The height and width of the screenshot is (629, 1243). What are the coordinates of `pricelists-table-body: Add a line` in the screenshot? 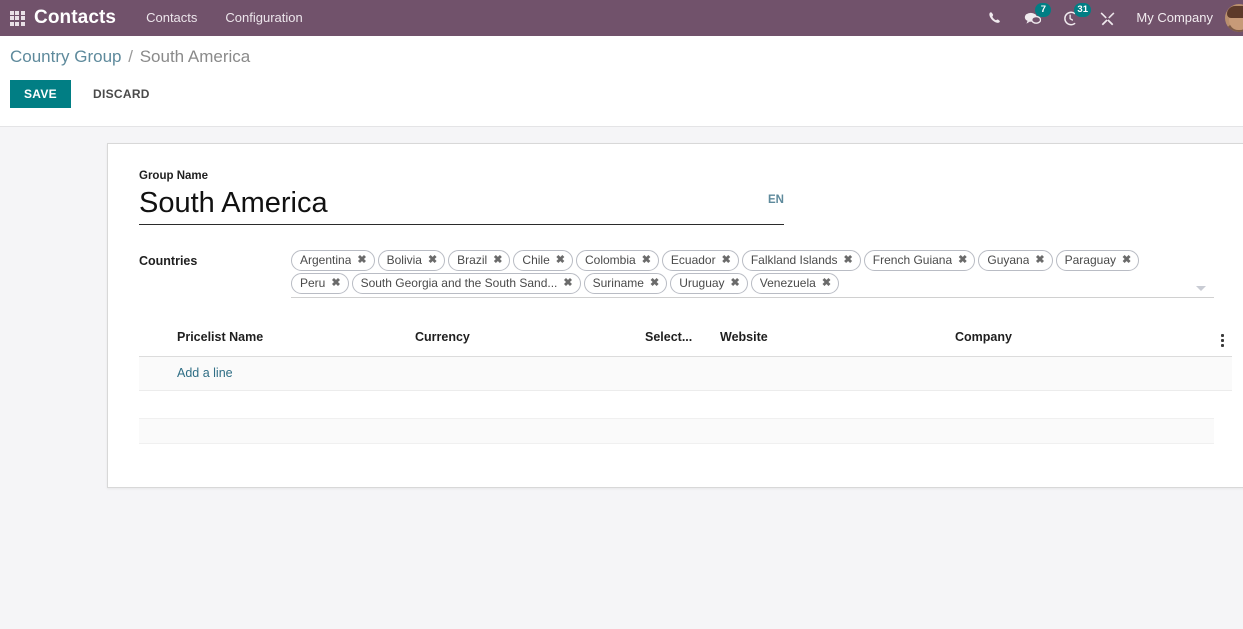 It's located at (685, 373).